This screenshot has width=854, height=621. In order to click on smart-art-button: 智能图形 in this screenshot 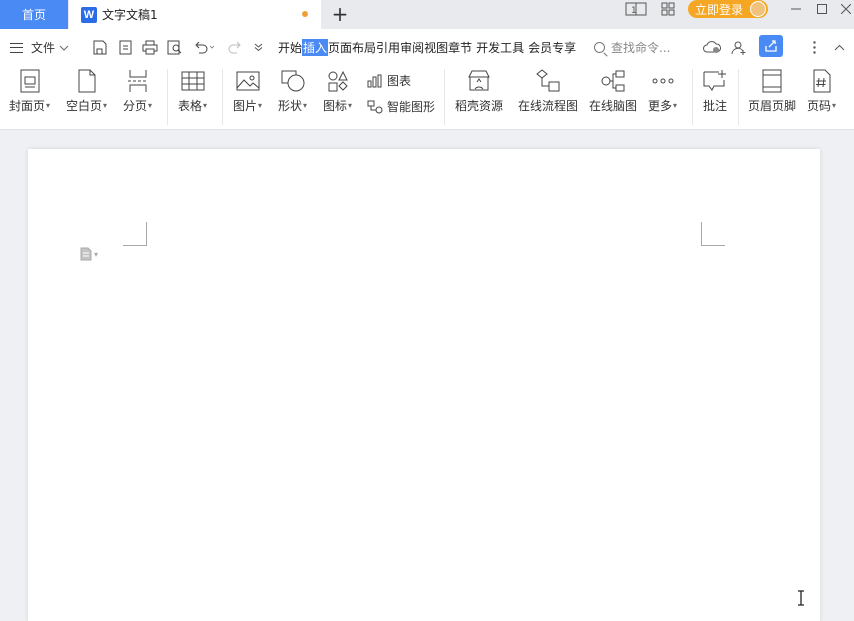, I will do `click(401, 106)`.